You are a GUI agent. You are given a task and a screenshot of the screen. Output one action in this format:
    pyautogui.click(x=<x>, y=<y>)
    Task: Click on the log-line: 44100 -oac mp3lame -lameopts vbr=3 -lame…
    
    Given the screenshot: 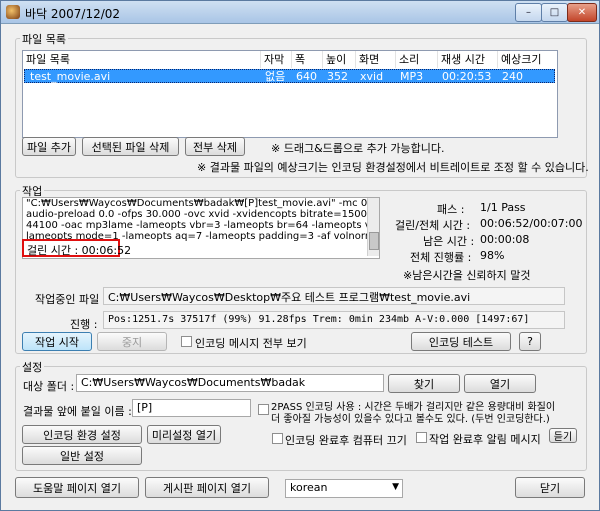 What is the action you would take?
    pyautogui.click(x=203, y=225)
    